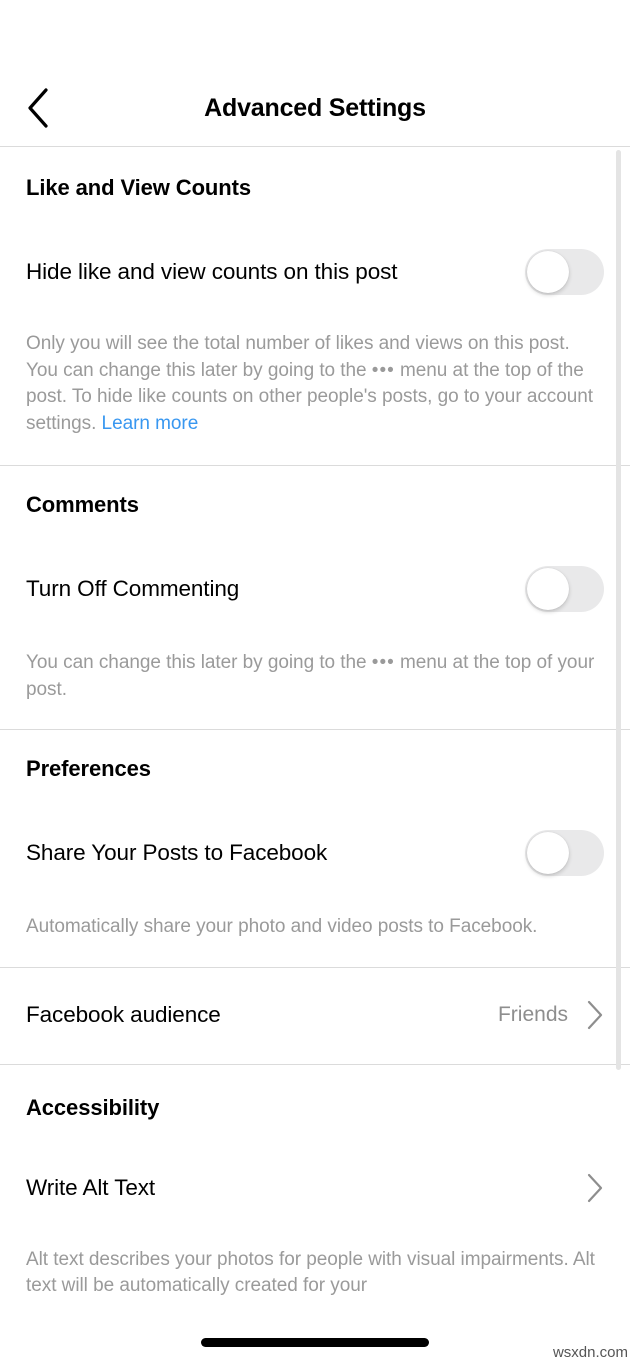  I want to click on row-hide-like-view-counts: Hide like and view counts on this post, so click(315, 272).